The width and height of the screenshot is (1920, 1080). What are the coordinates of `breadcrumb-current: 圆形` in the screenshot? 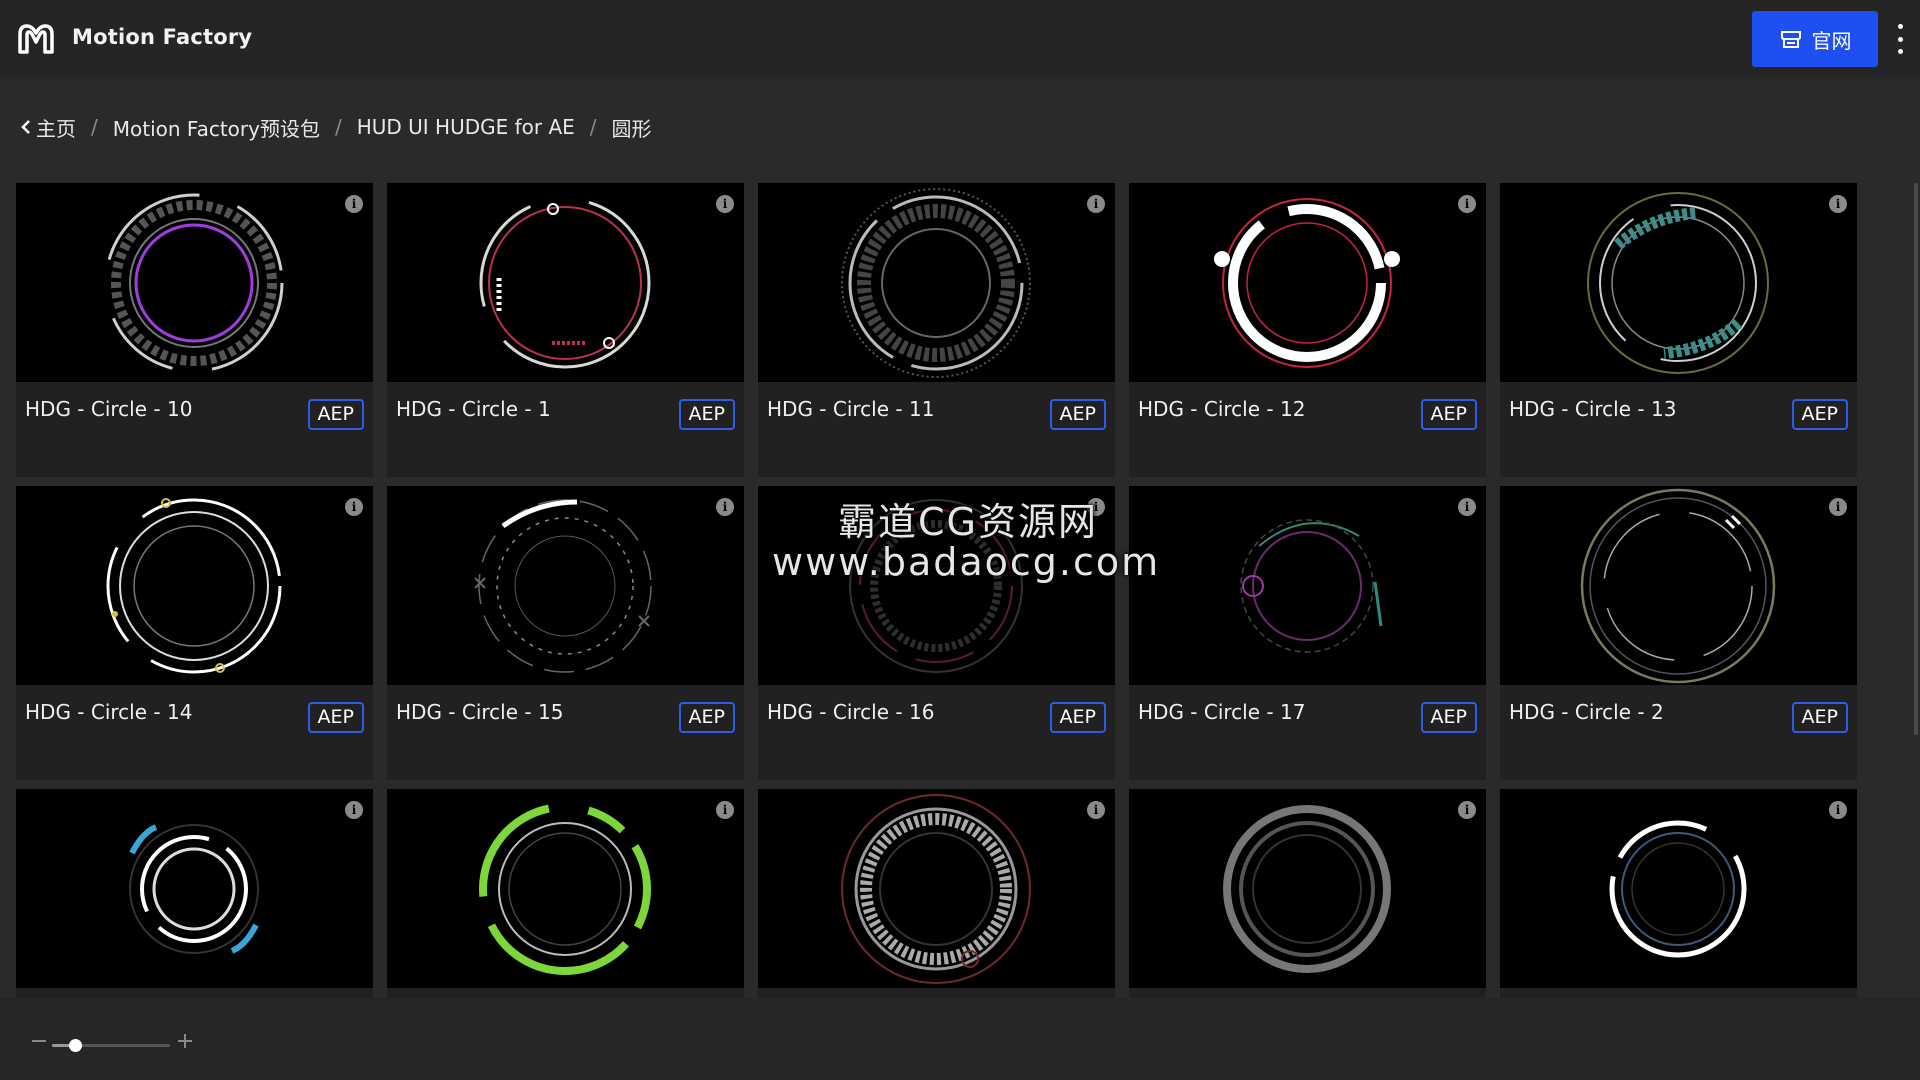 It's located at (631, 128).